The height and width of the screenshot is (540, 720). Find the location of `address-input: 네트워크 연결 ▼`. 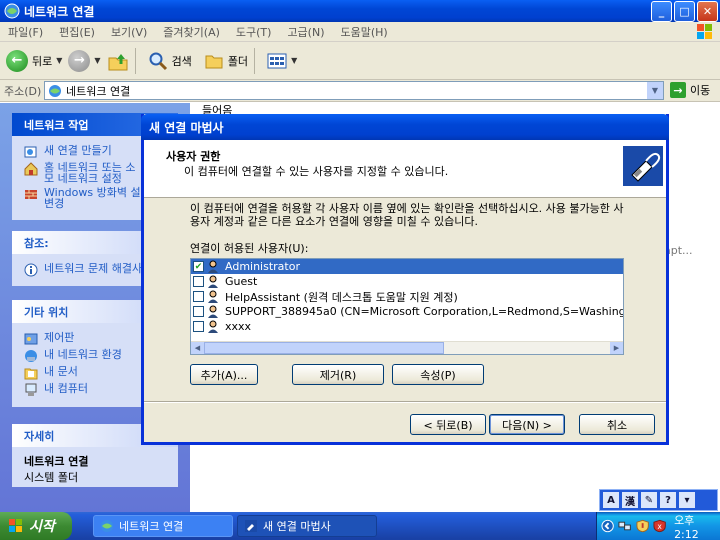

address-input: 네트워크 연결 ▼ is located at coordinates (354, 90).